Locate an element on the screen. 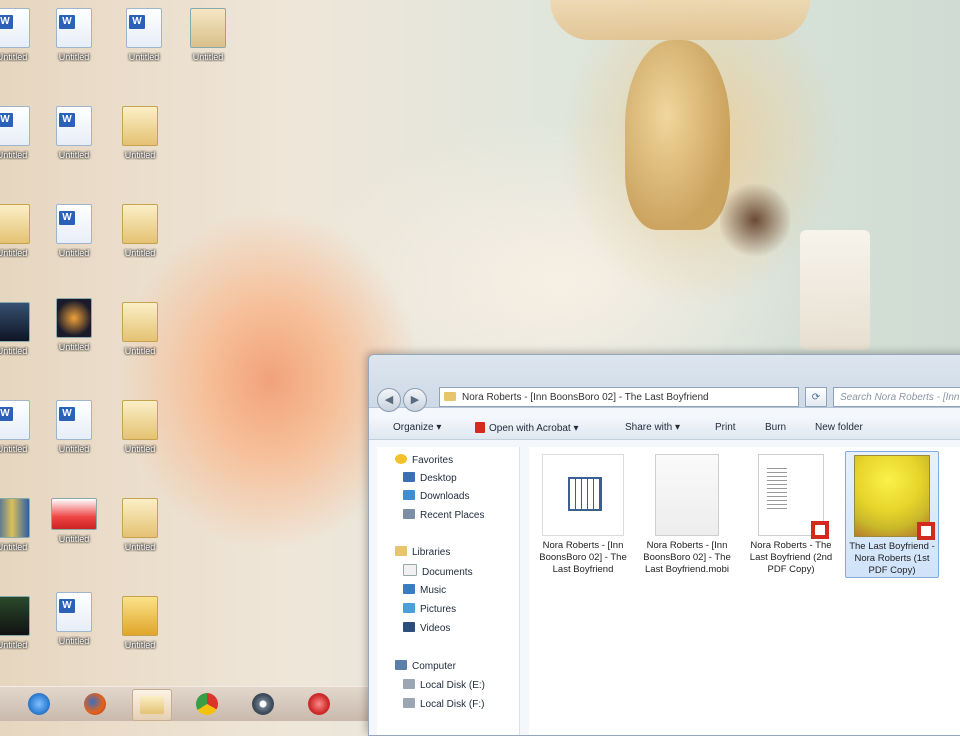 Image resolution: width=960 pixels, height=736 pixels. nav-videos: Videos is located at coordinates (426, 629).